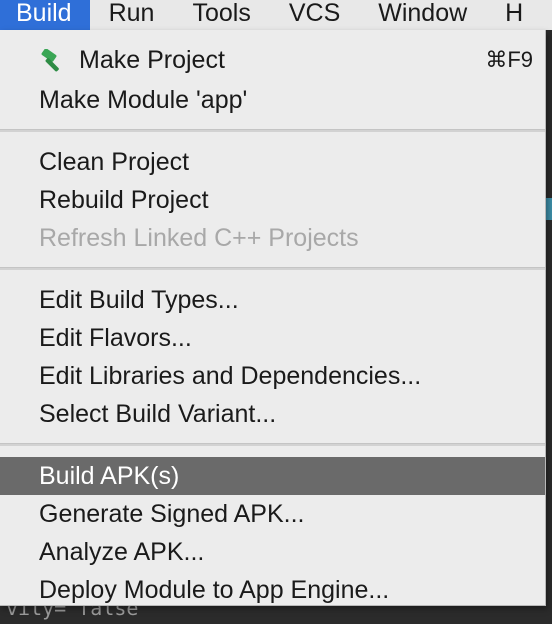  What do you see at coordinates (221, 15) in the screenshot?
I see `menu-tools: Tools` at bounding box center [221, 15].